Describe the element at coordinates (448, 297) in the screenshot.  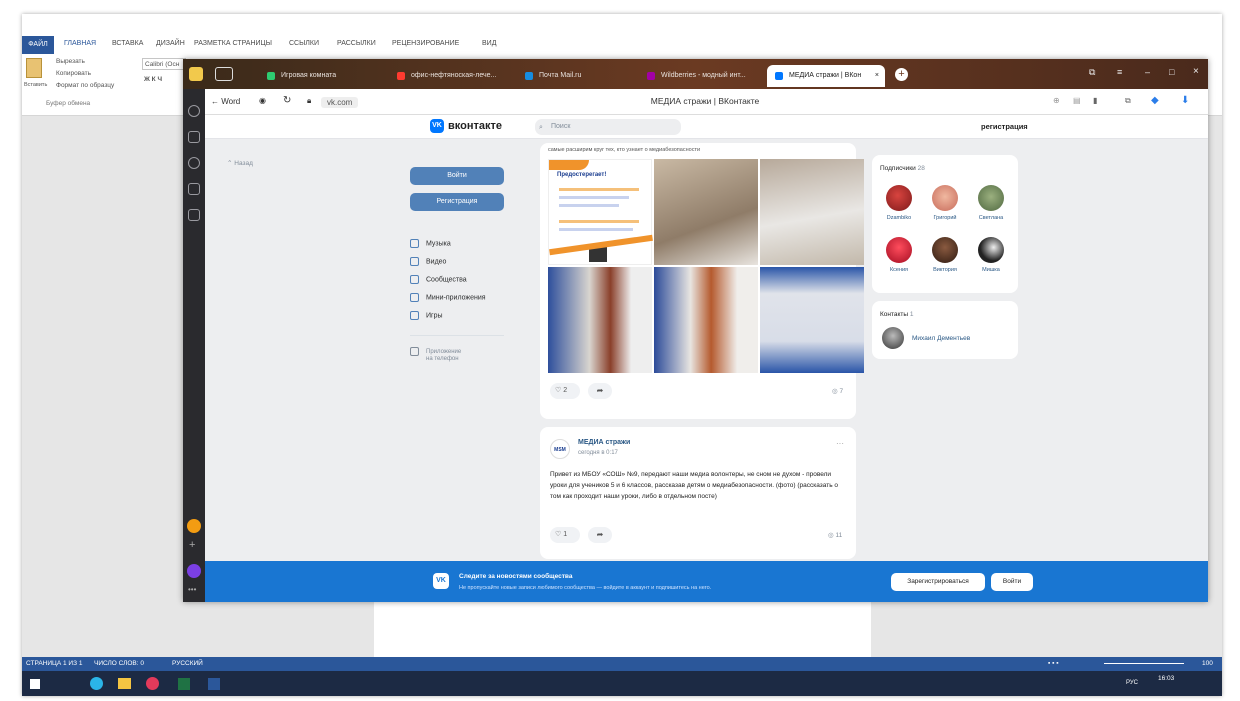
I see `nav-mini-apps: Мини-приложения` at that location.